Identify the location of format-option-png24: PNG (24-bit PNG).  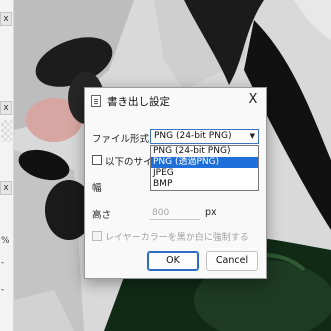
(204, 151).